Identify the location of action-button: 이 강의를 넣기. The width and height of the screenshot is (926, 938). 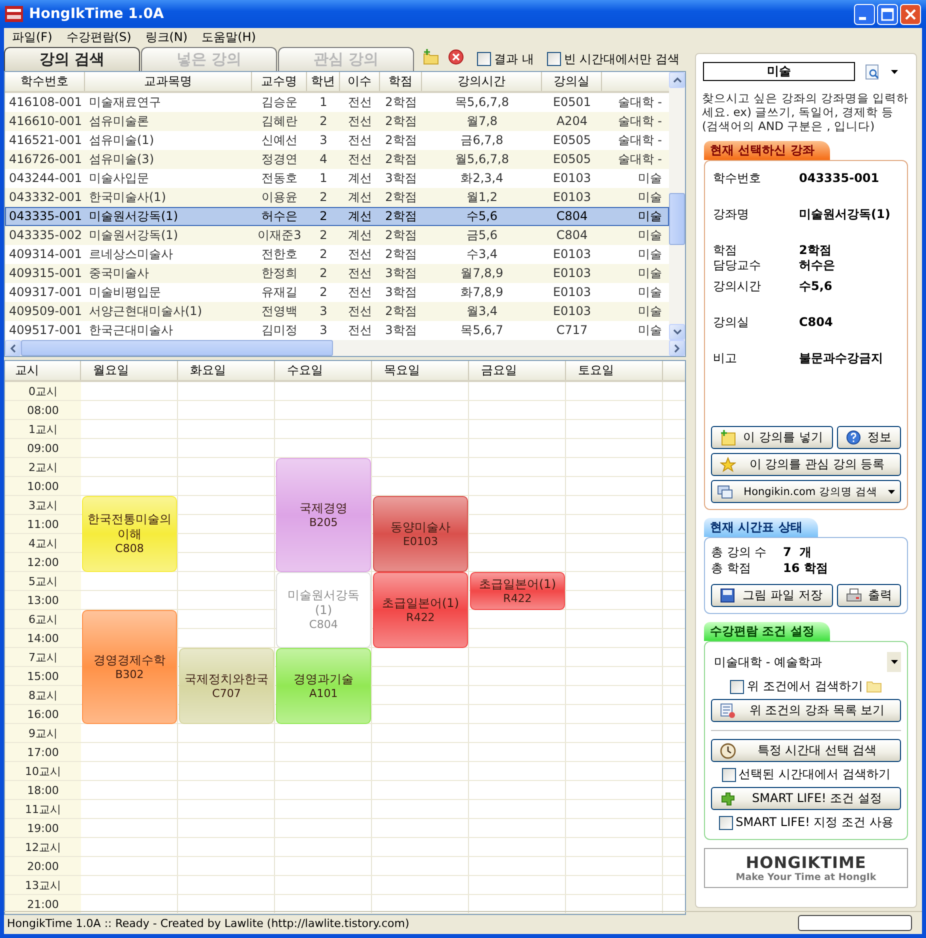
(772, 437).